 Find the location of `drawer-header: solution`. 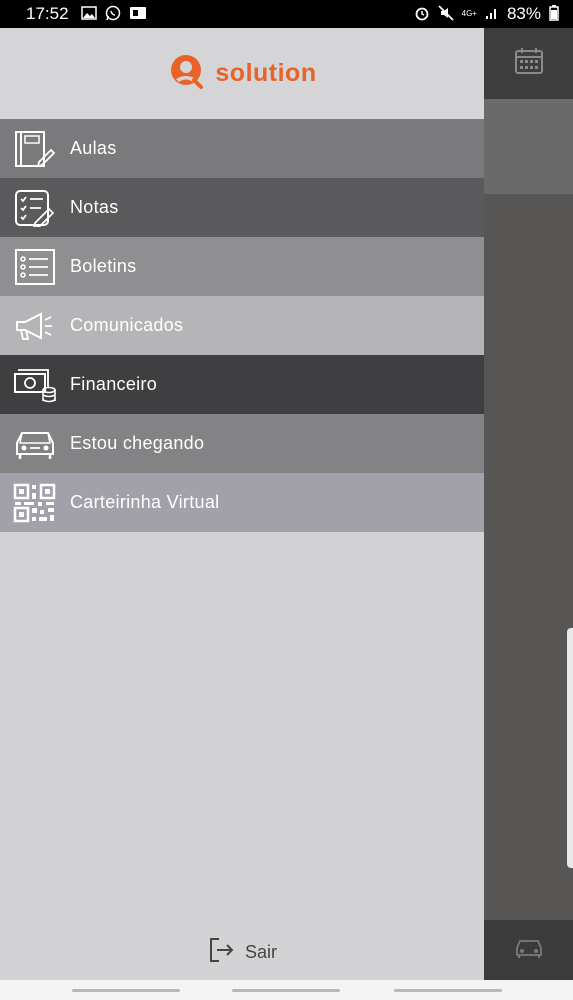

drawer-header: solution is located at coordinates (242, 73).